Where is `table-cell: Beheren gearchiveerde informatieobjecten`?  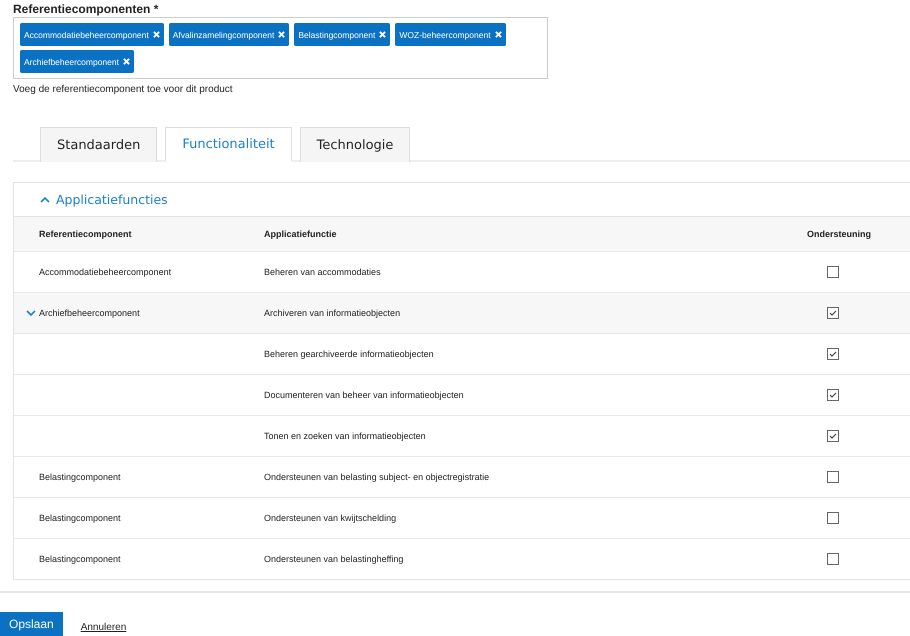
table-cell: Beheren gearchiveerde informatieobjecten is located at coordinates (349, 354).